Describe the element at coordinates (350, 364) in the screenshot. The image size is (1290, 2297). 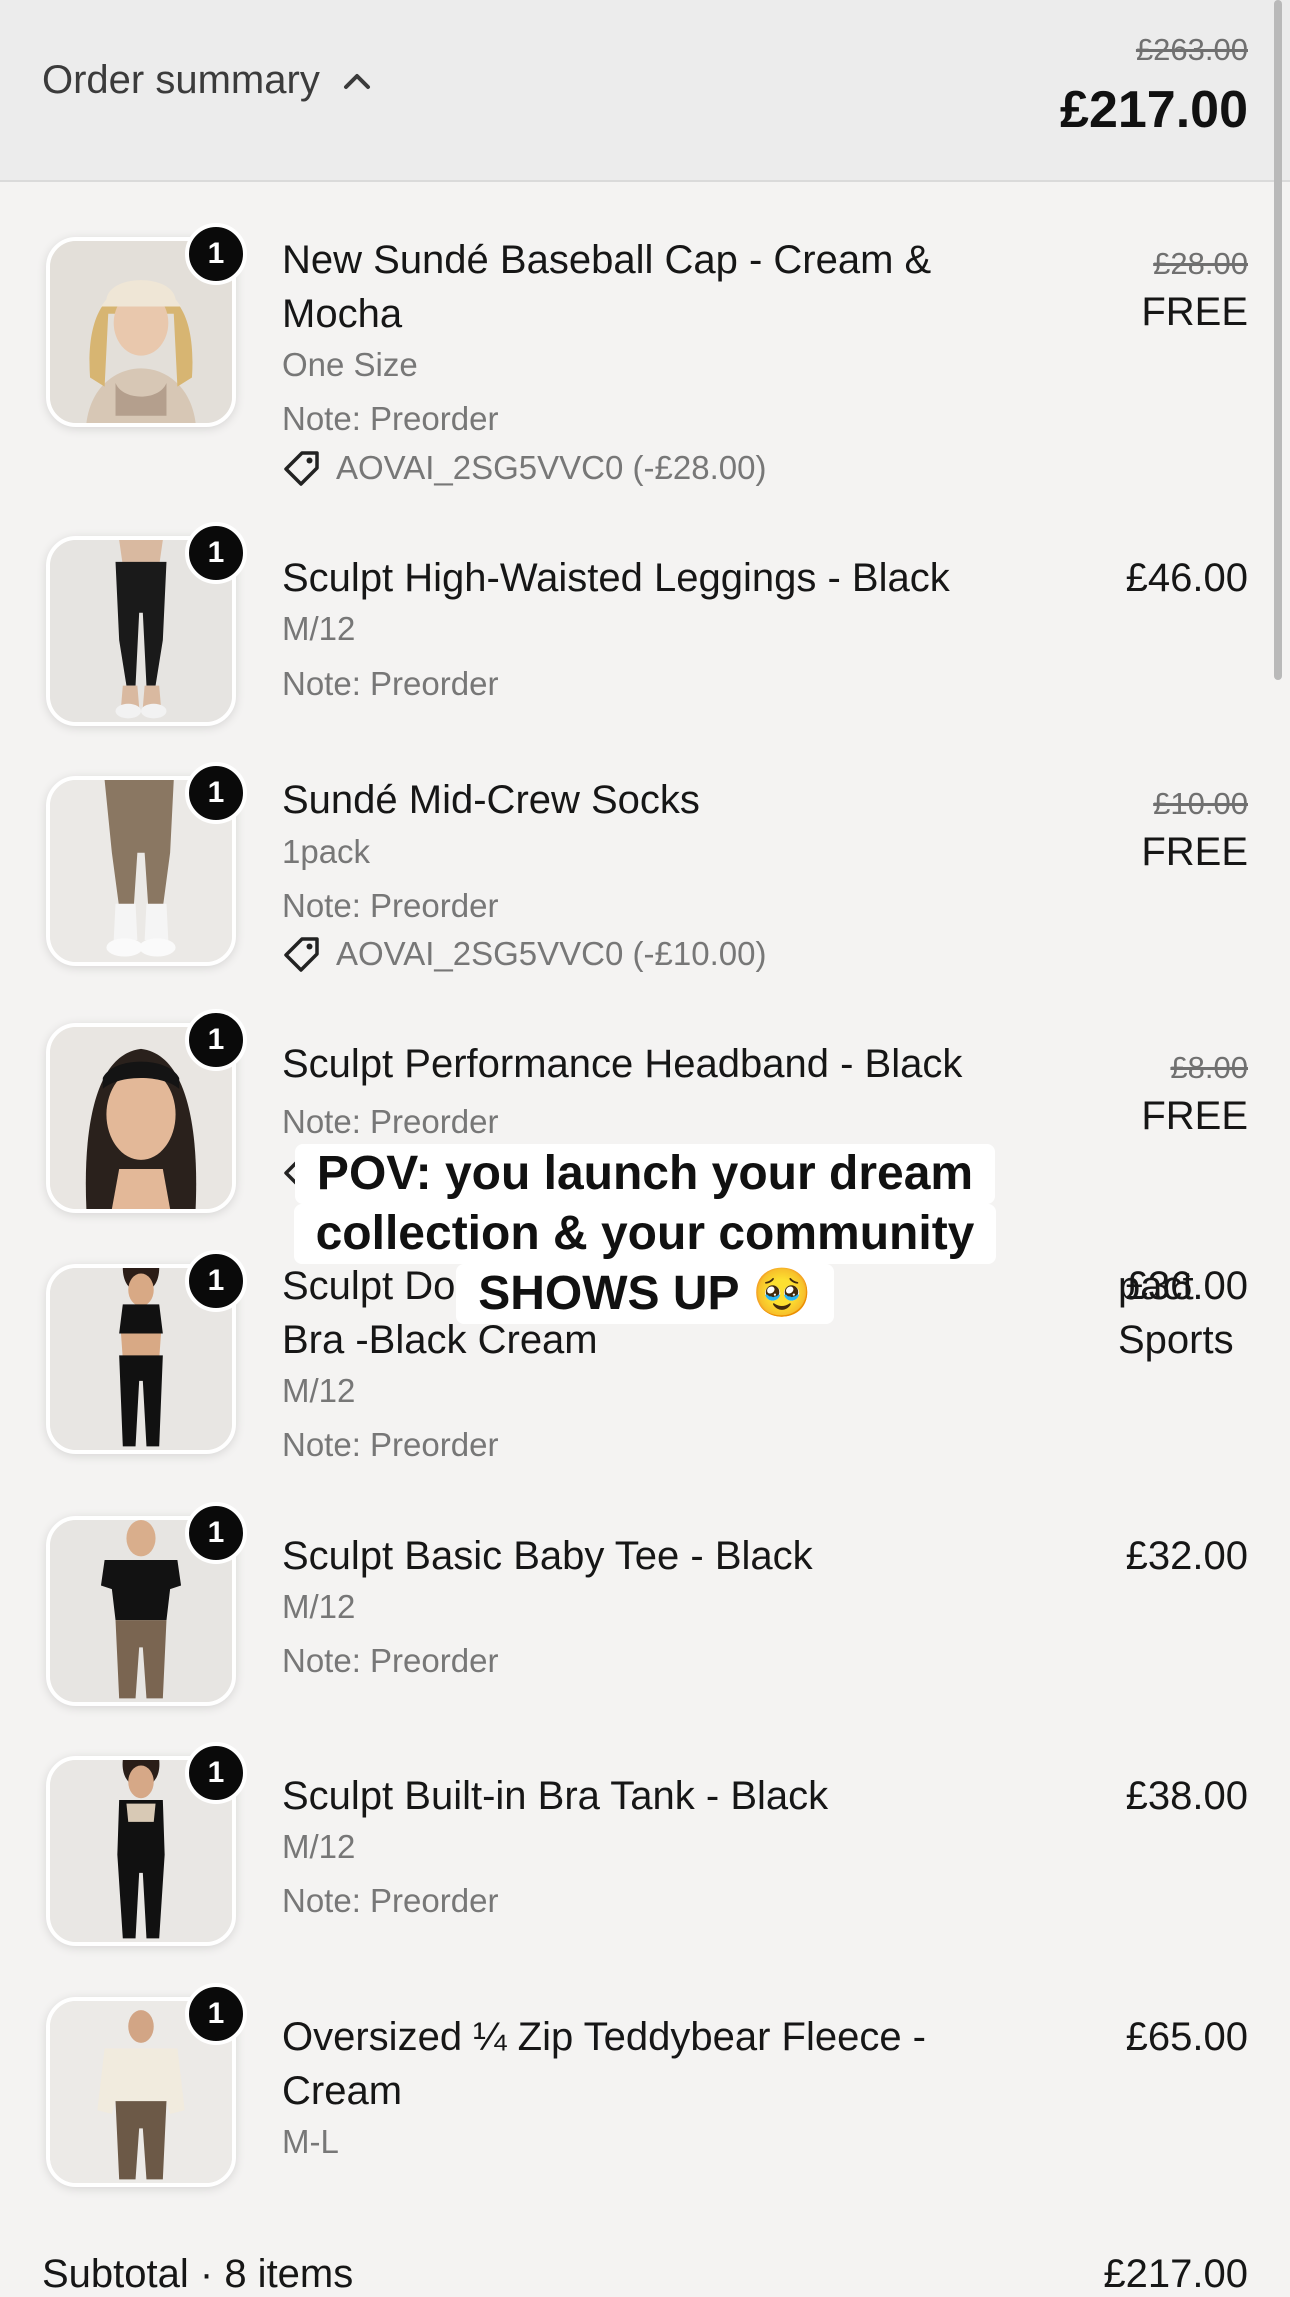
I see `product-variant: One Size` at that location.